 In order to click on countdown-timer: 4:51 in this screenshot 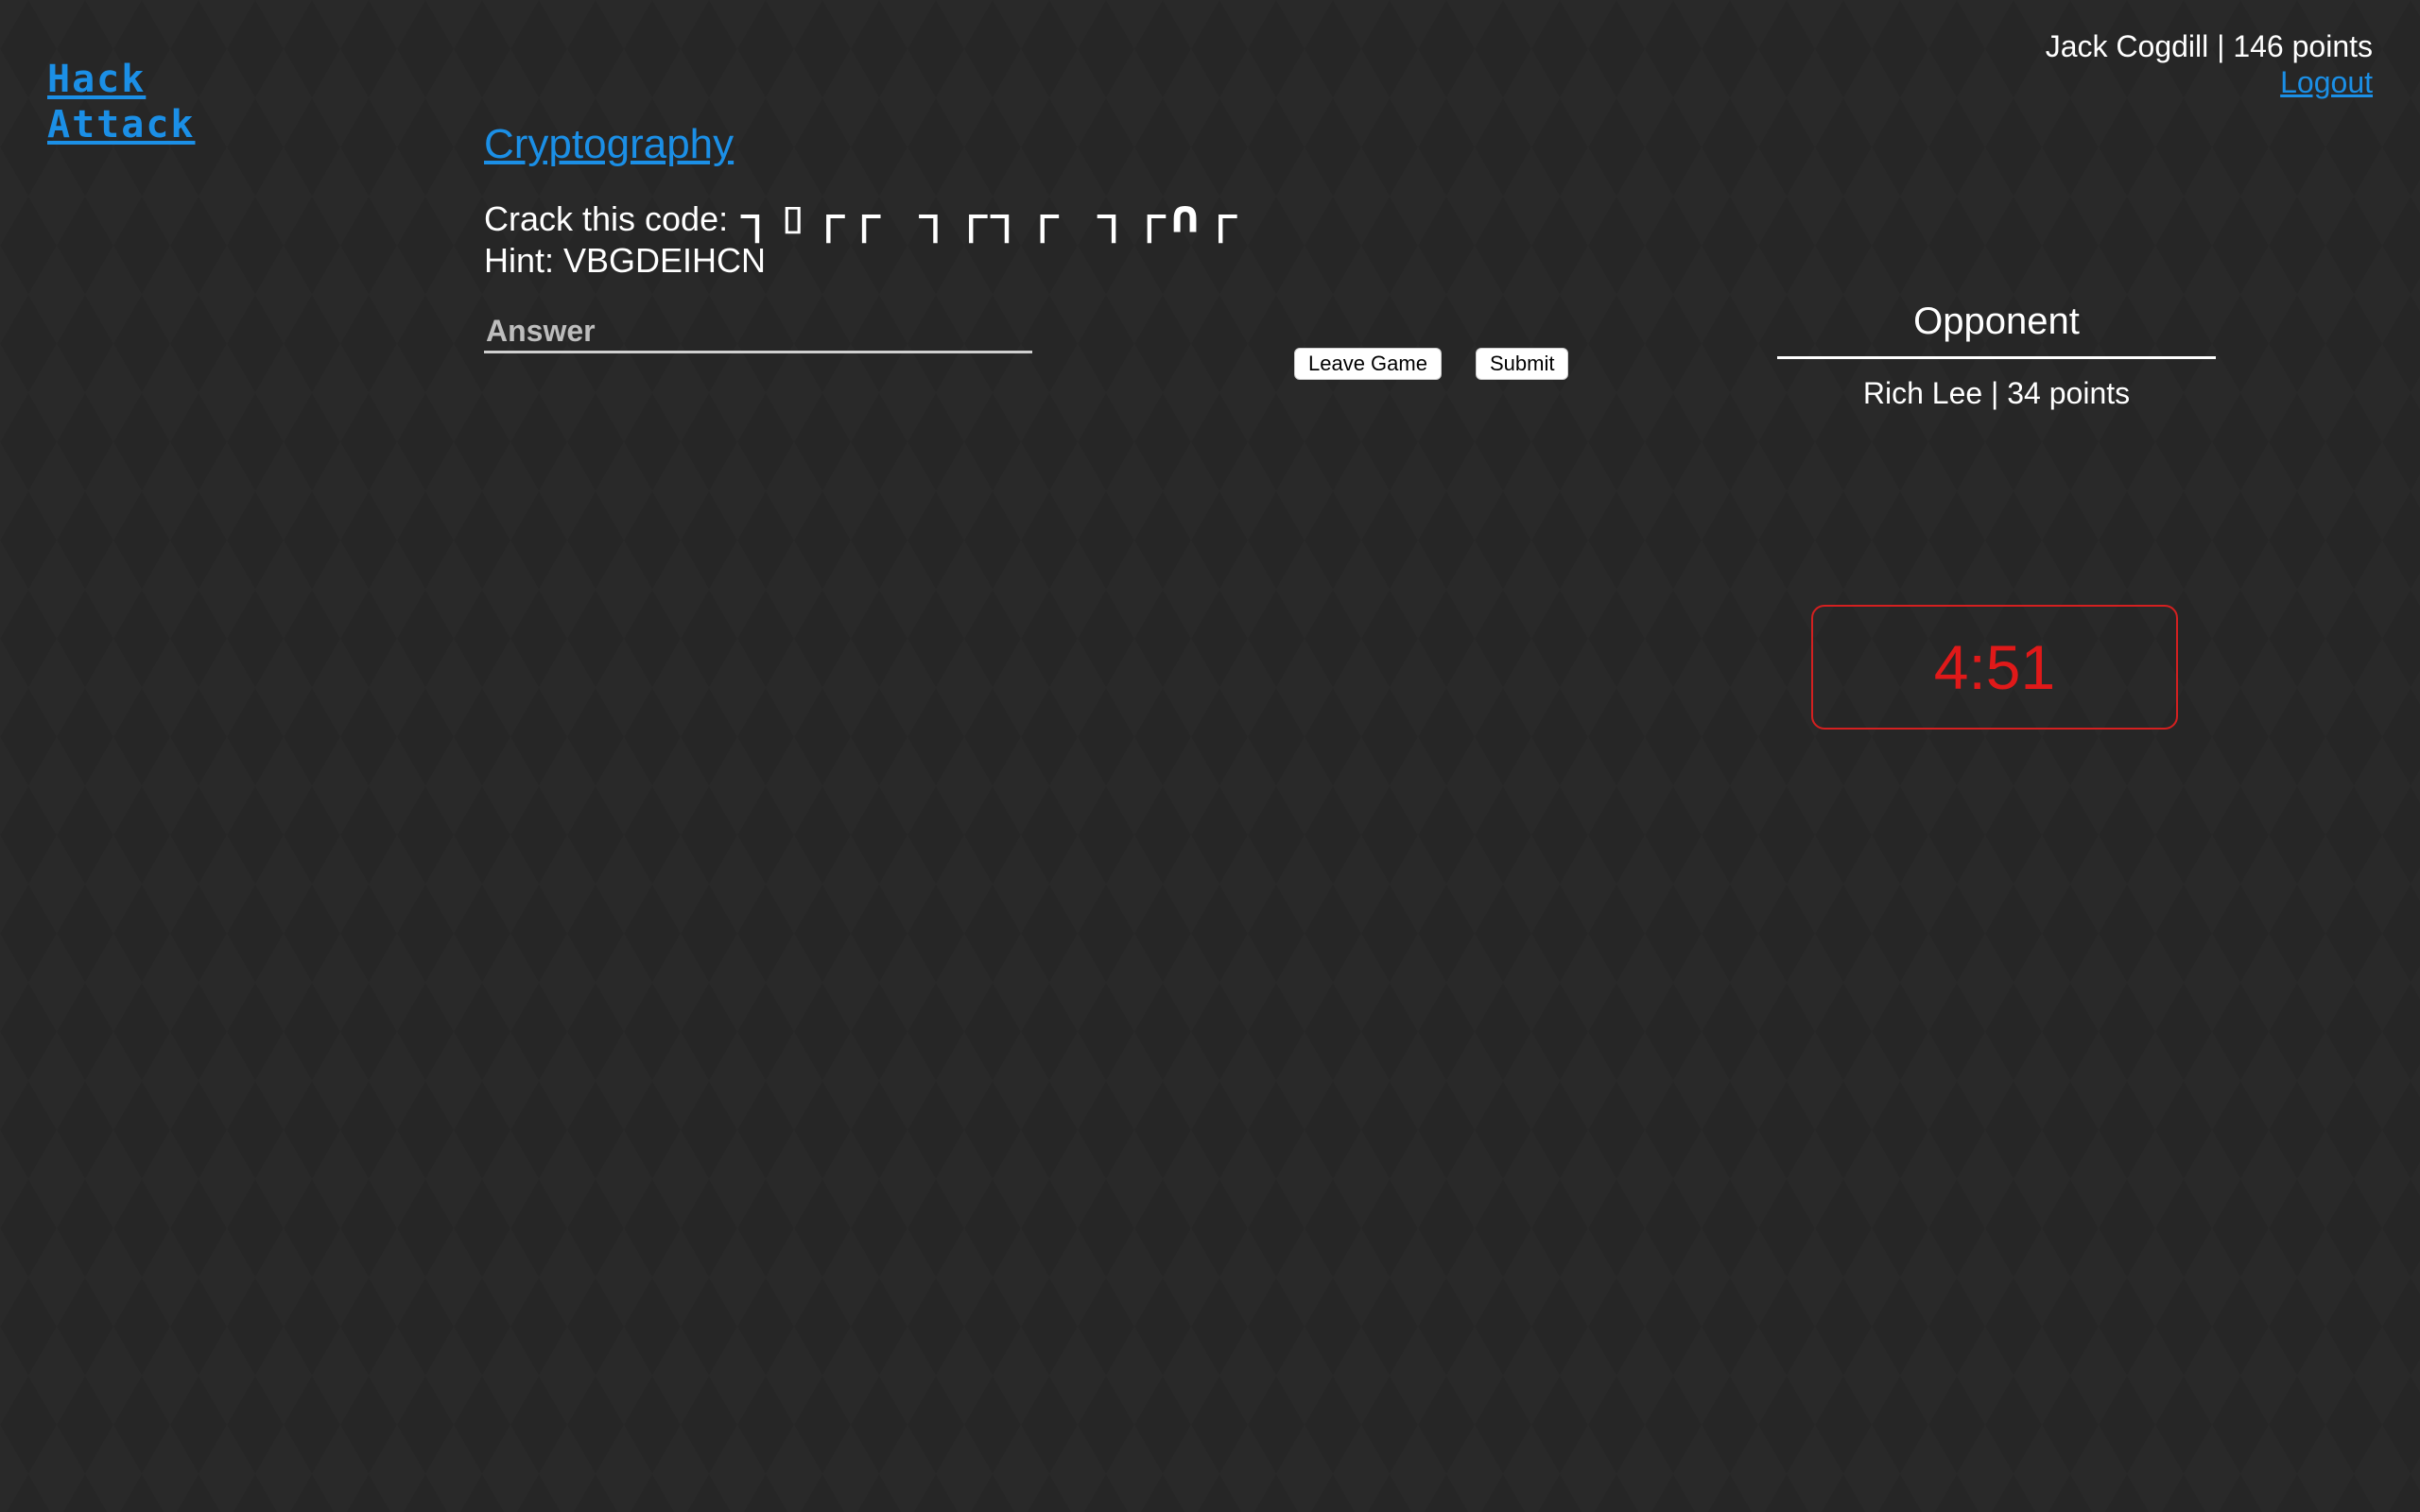, I will do `click(1994, 667)`.